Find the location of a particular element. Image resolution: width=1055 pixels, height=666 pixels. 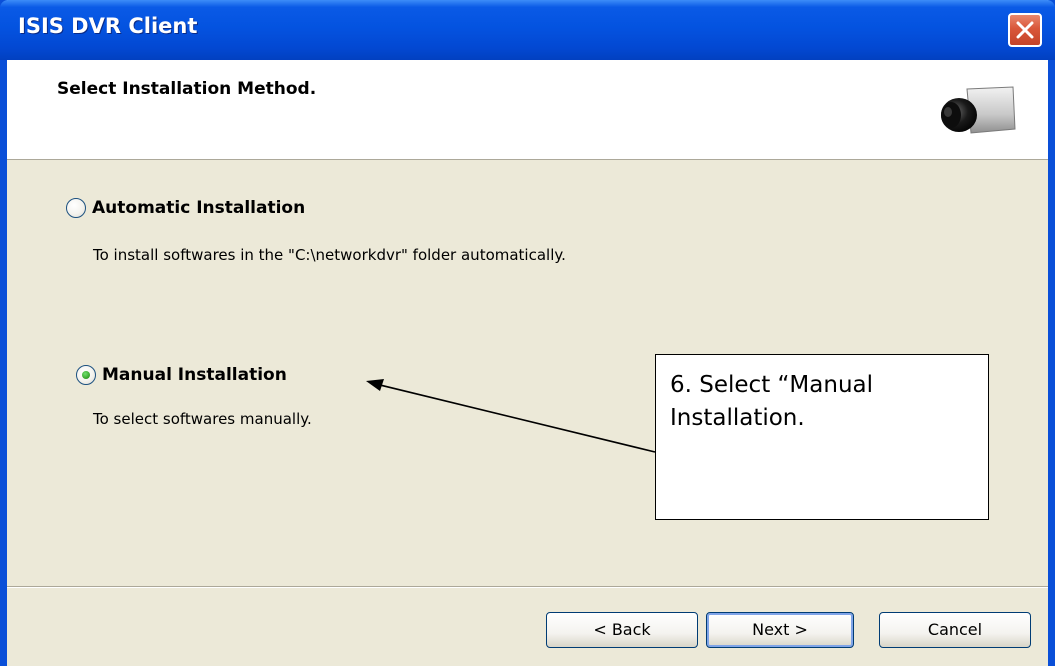

automatic-installation-label: Automatic Installation is located at coordinates (198, 208).